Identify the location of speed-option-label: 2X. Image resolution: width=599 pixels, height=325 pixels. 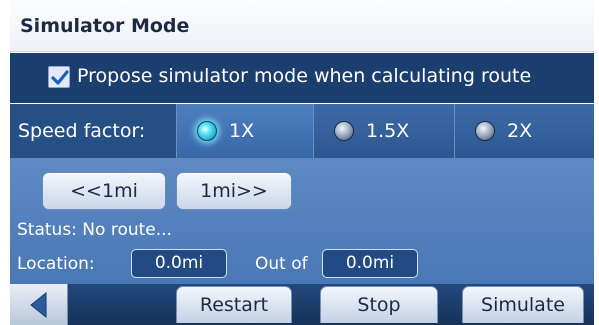
(520, 131).